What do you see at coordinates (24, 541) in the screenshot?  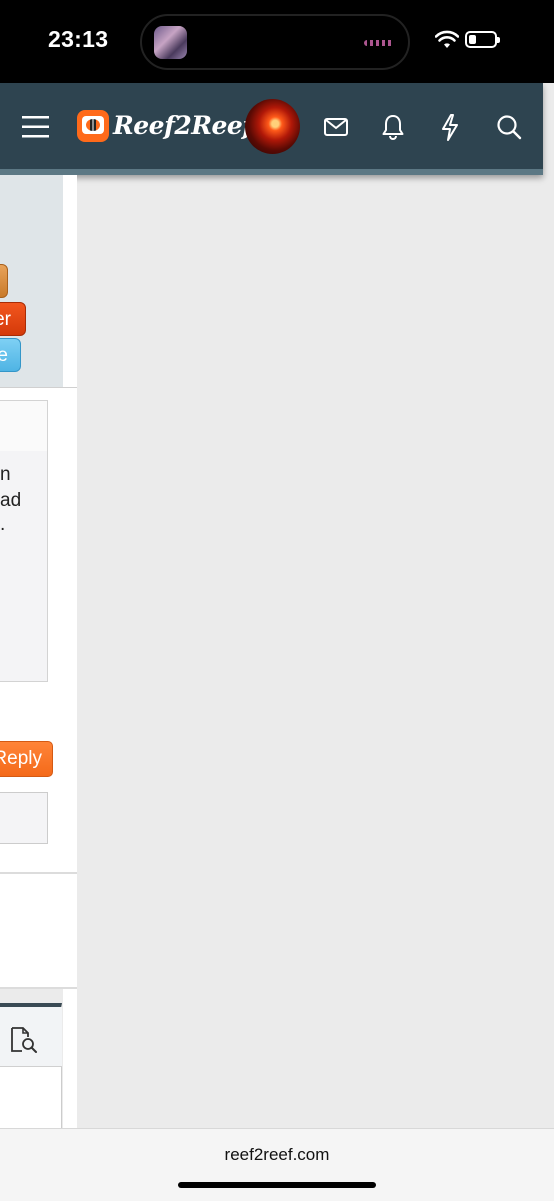 I see `quoted-post-box` at bounding box center [24, 541].